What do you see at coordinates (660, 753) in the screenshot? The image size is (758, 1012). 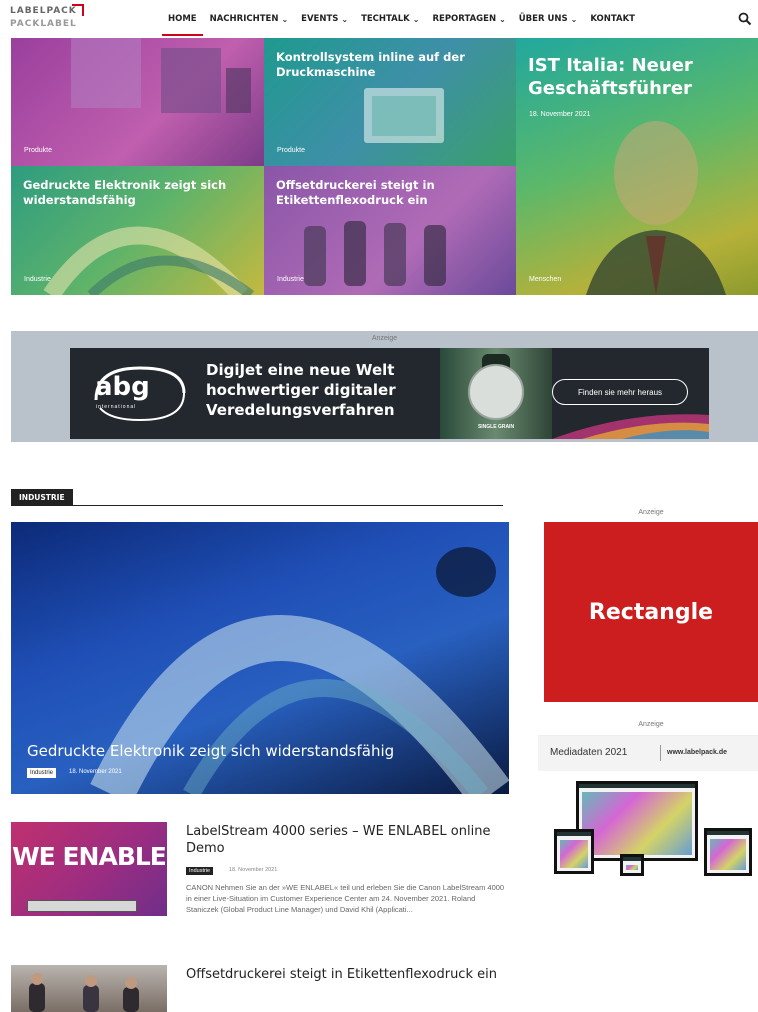 I see `mediadaten-separator` at bounding box center [660, 753].